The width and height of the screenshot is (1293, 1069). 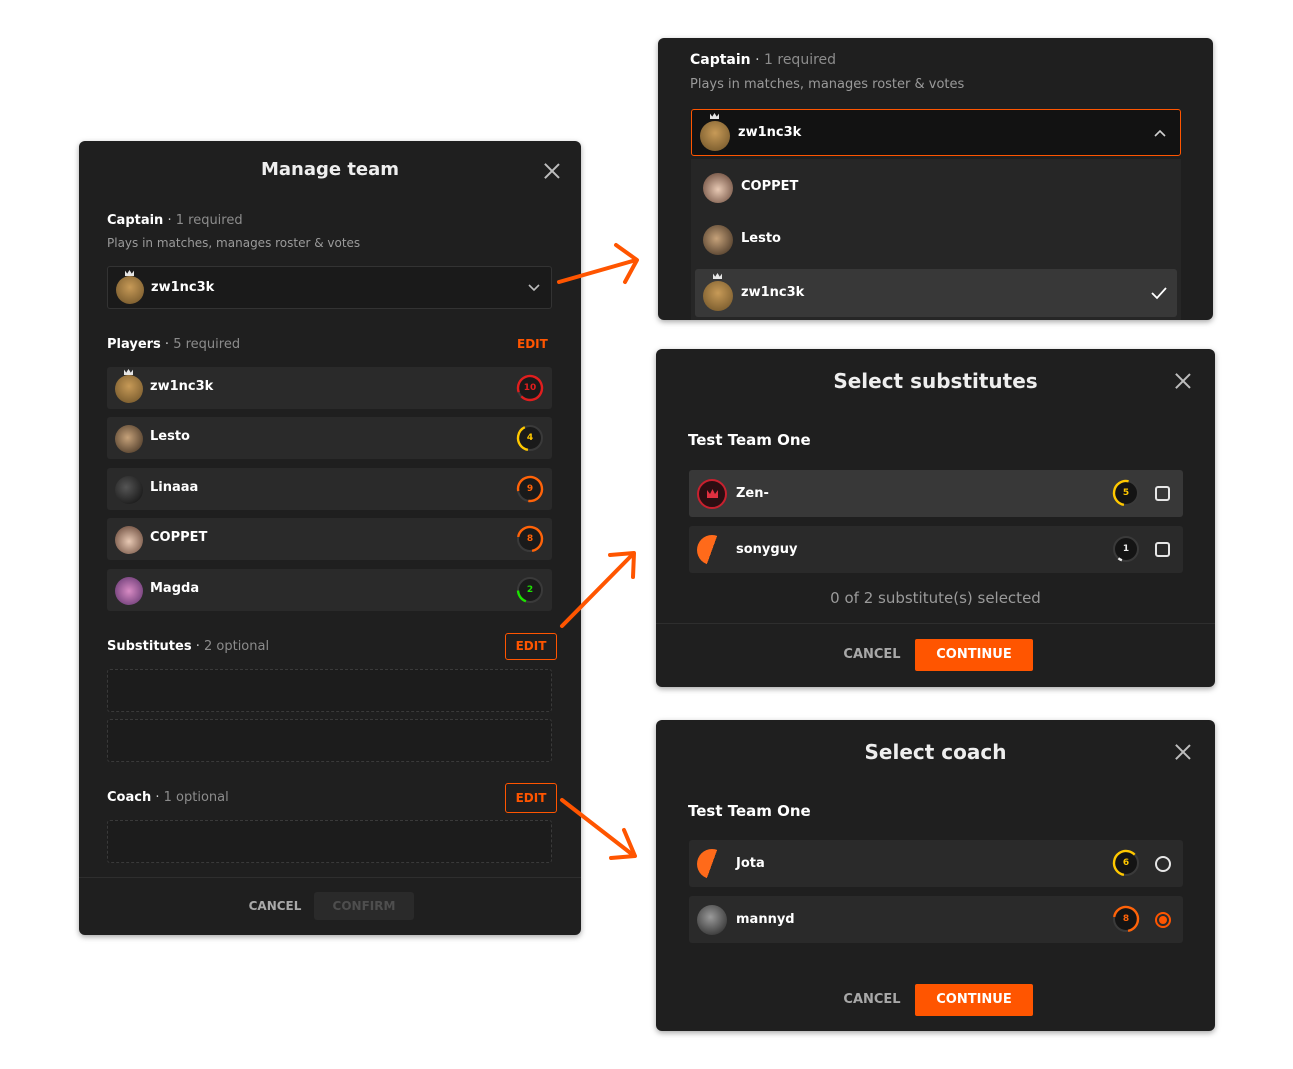 I want to click on player-name: zw1nc3k, so click(x=182, y=386).